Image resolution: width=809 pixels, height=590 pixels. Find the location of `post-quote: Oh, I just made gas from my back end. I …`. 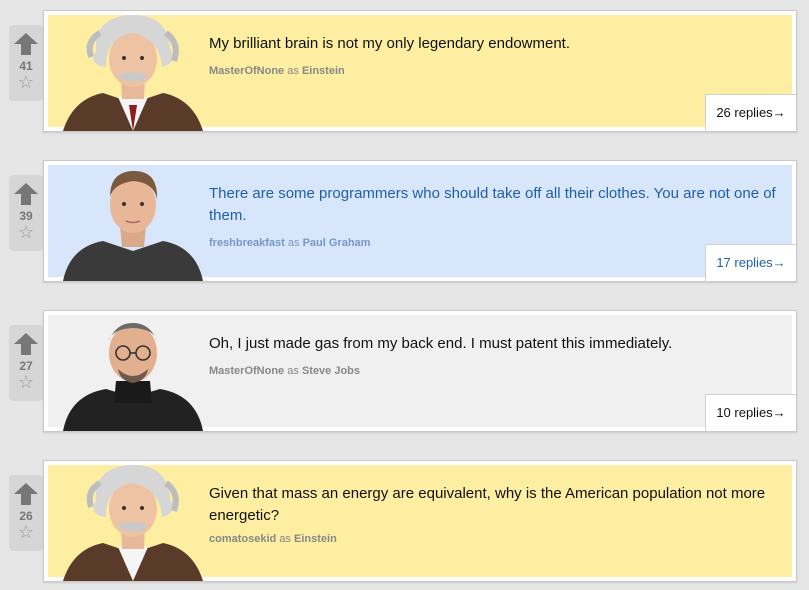

post-quote: Oh, I just made gas from my back end. I … is located at coordinates (441, 343).